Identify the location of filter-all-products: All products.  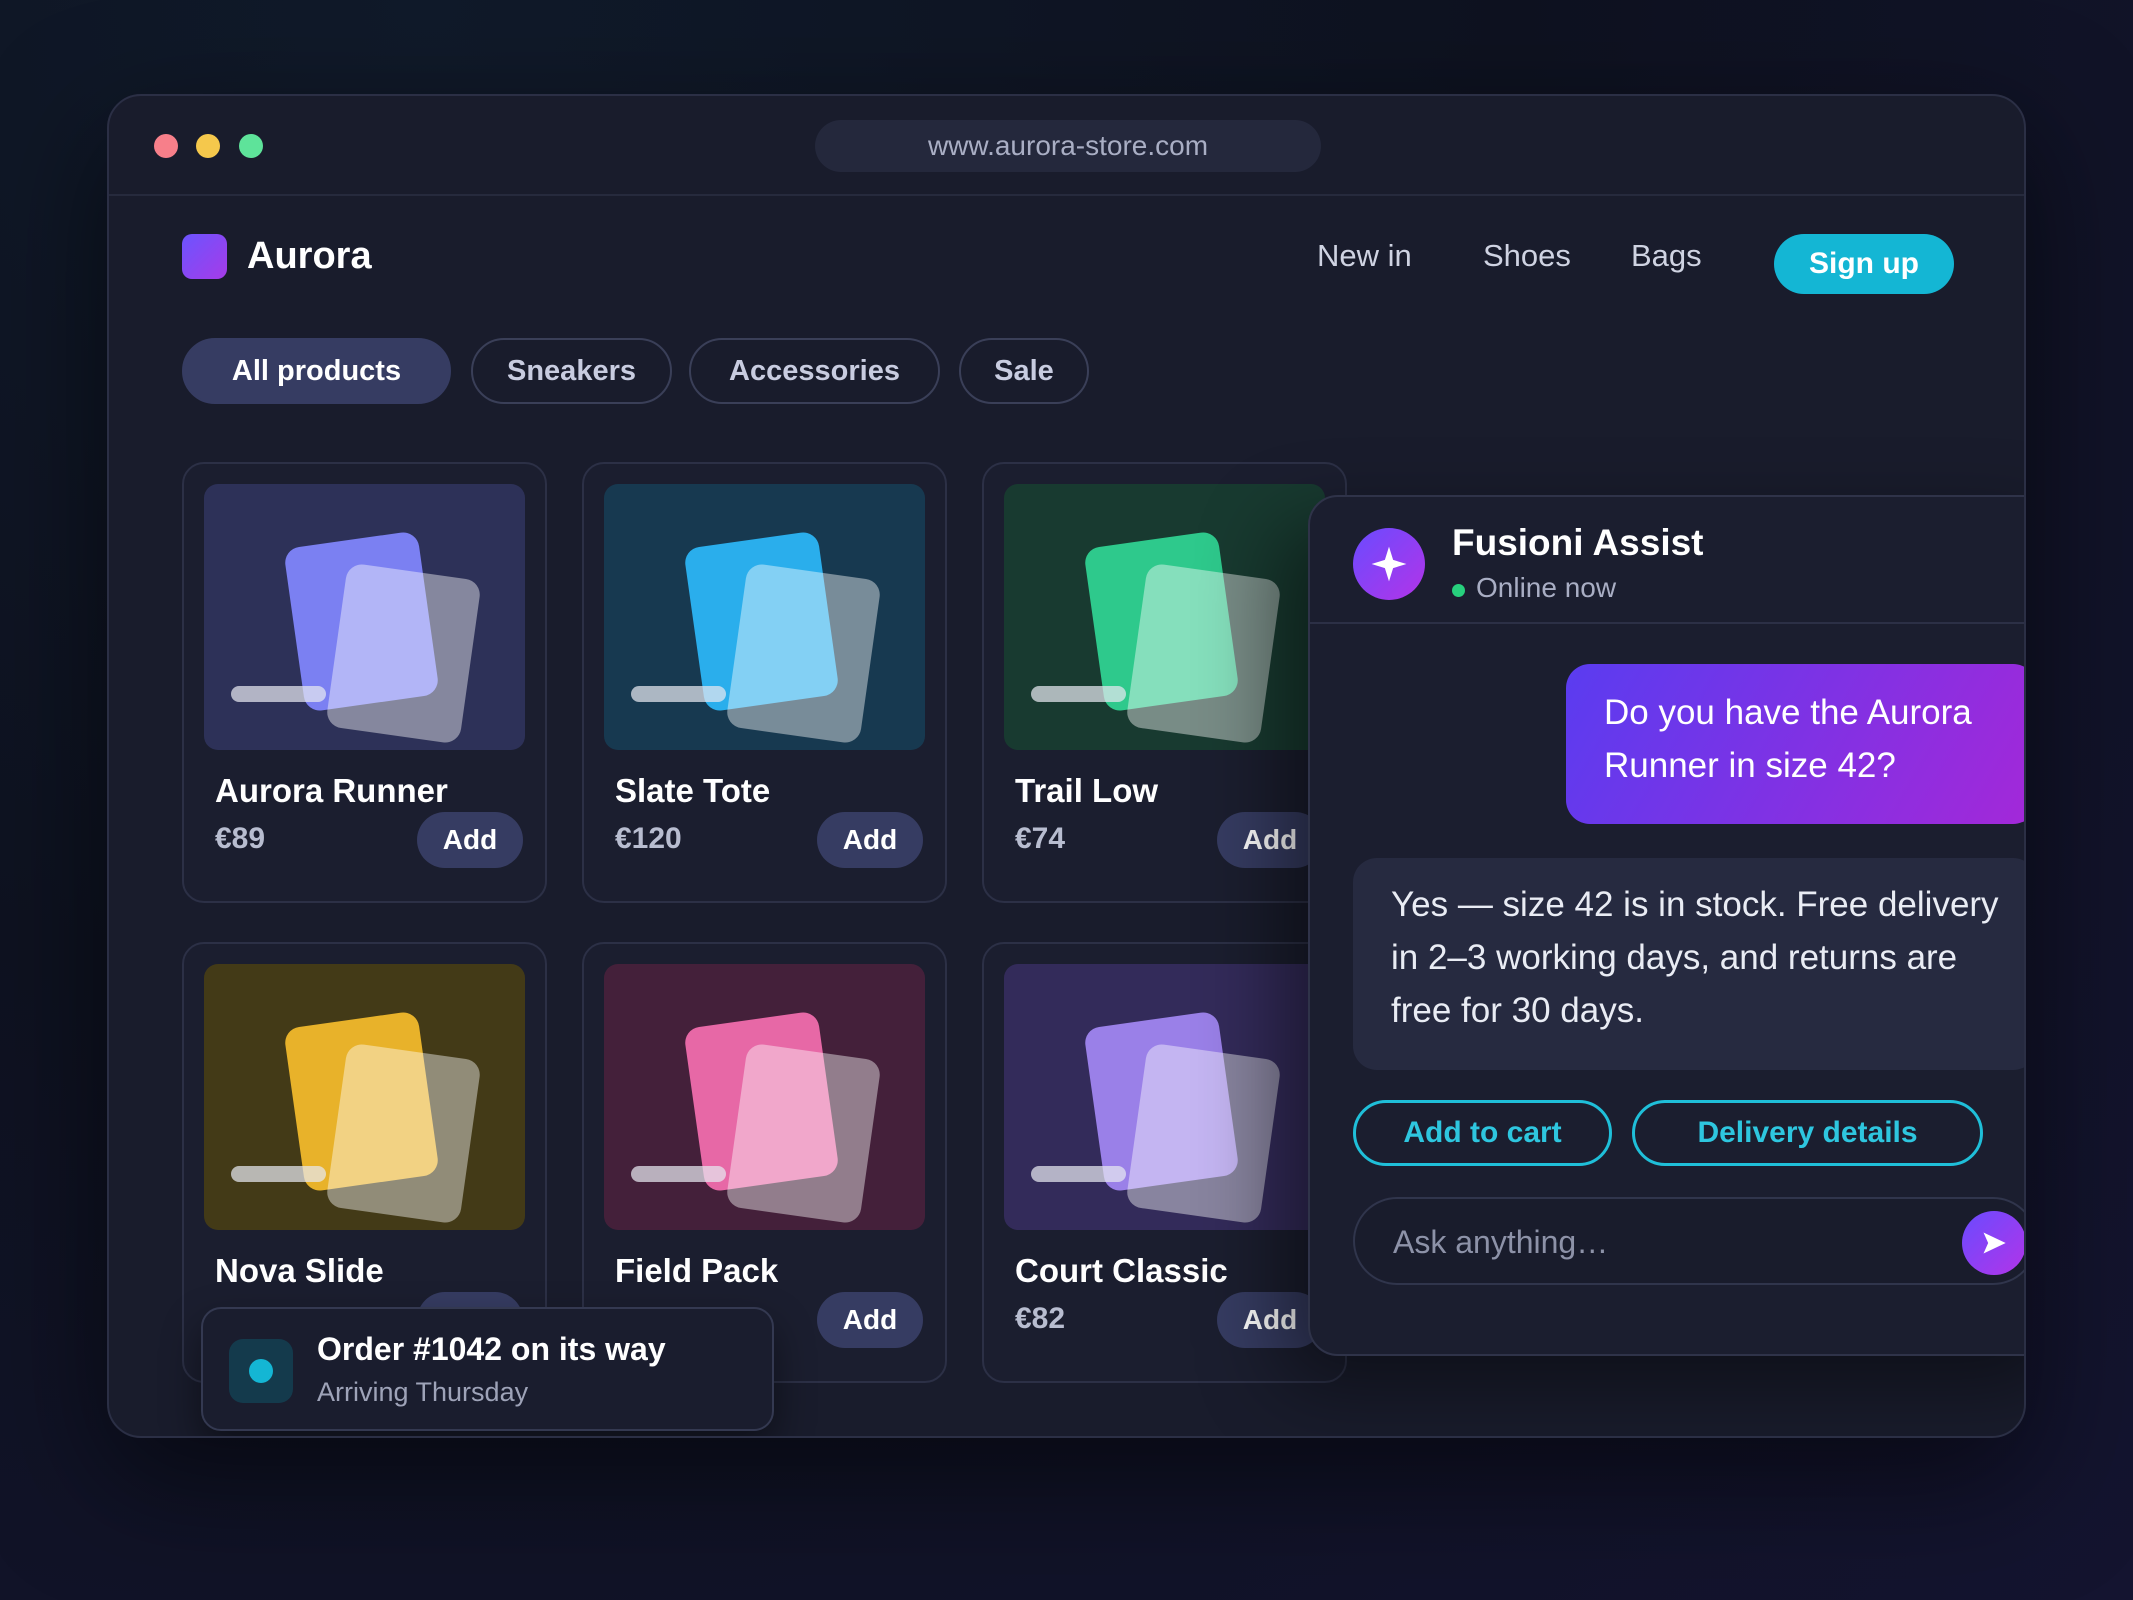
(316, 371).